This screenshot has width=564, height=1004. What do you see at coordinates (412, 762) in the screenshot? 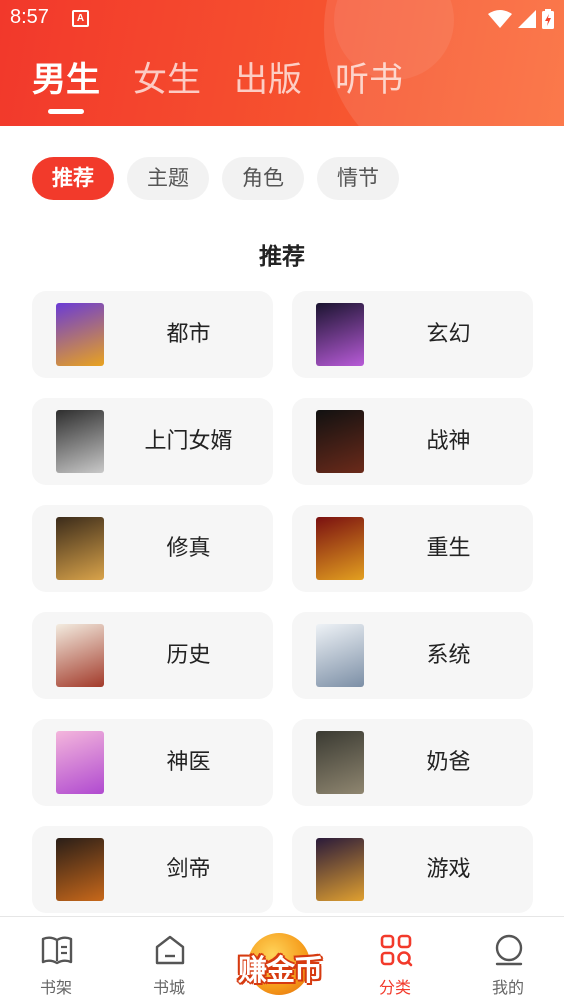
I see `category-card: 奶爸` at bounding box center [412, 762].